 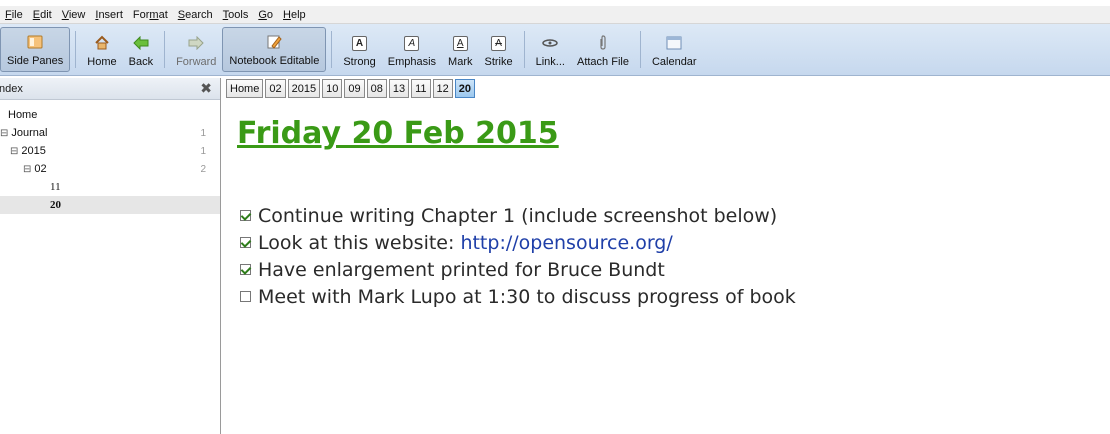 What do you see at coordinates (332, 88) in the screenshot?
I see `pathbar-button: 10` at bounding box center [332, 88].